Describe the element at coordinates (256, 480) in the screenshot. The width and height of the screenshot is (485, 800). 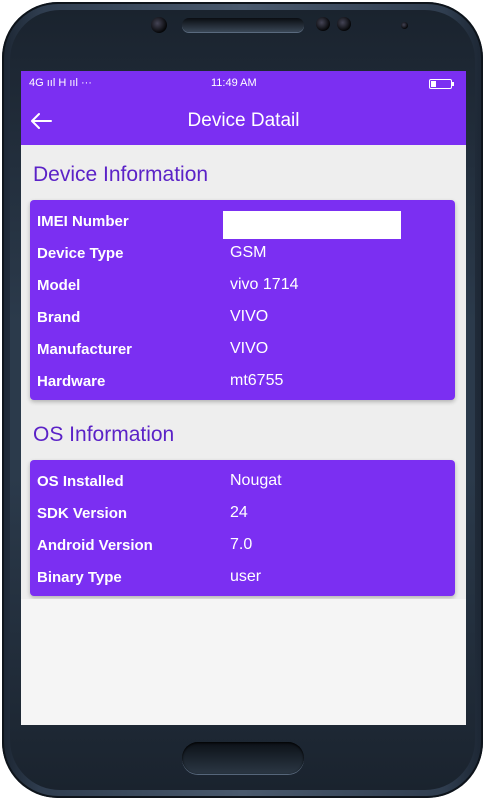
I see `info-value: Nougat` at that location.